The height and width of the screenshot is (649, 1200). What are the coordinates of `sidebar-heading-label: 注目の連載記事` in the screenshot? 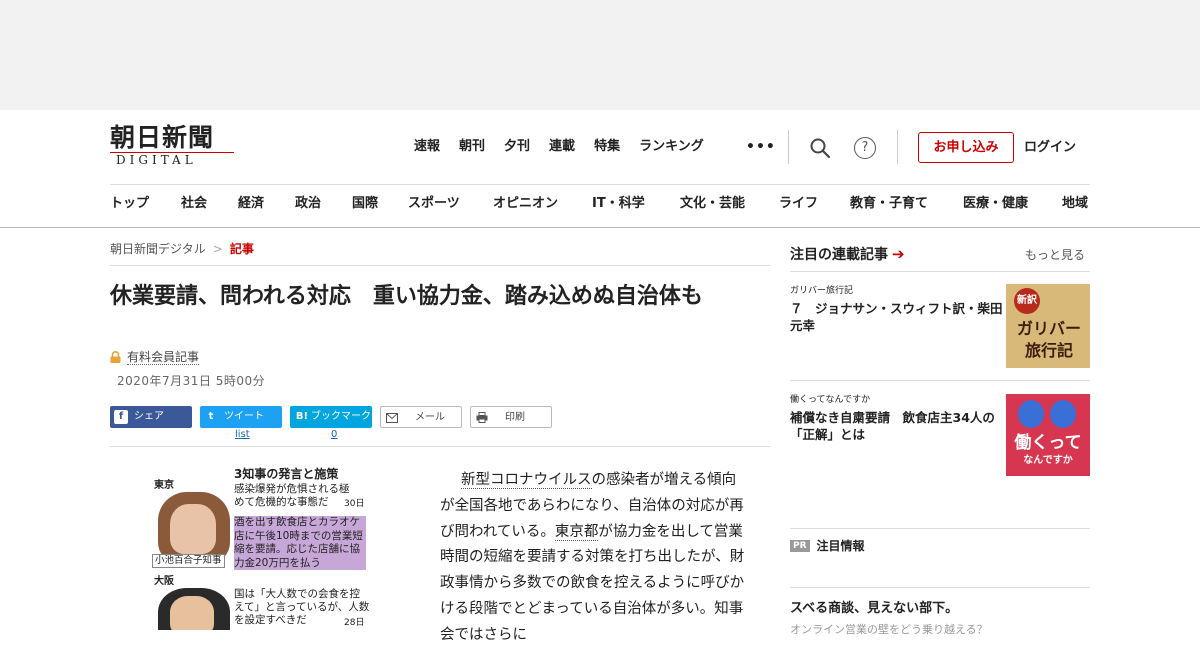 It's located at (839, 255).